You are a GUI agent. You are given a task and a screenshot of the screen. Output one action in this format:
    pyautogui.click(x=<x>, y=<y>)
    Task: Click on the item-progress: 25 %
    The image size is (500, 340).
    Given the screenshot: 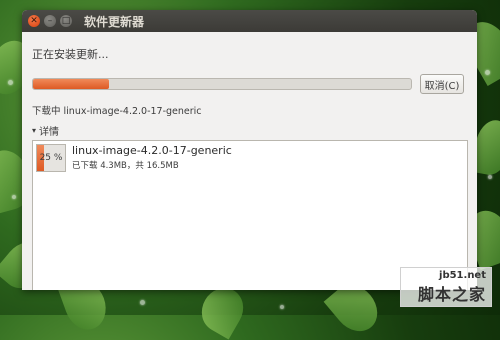 What is the action you would take?
    pyautogui.click(x=51, y=158)
    